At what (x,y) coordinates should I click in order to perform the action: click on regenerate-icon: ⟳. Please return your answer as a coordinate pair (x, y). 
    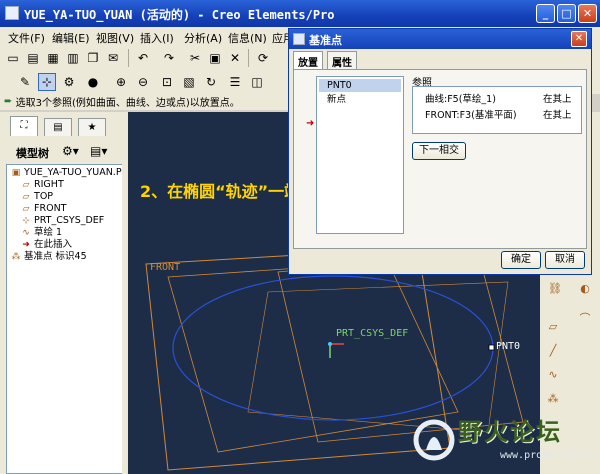
    Looking at the image, I should click on (263, 58).